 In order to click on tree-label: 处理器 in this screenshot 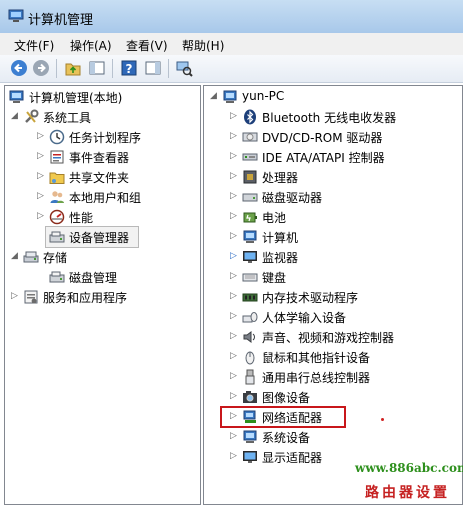, I will do `click(280, 178)`.